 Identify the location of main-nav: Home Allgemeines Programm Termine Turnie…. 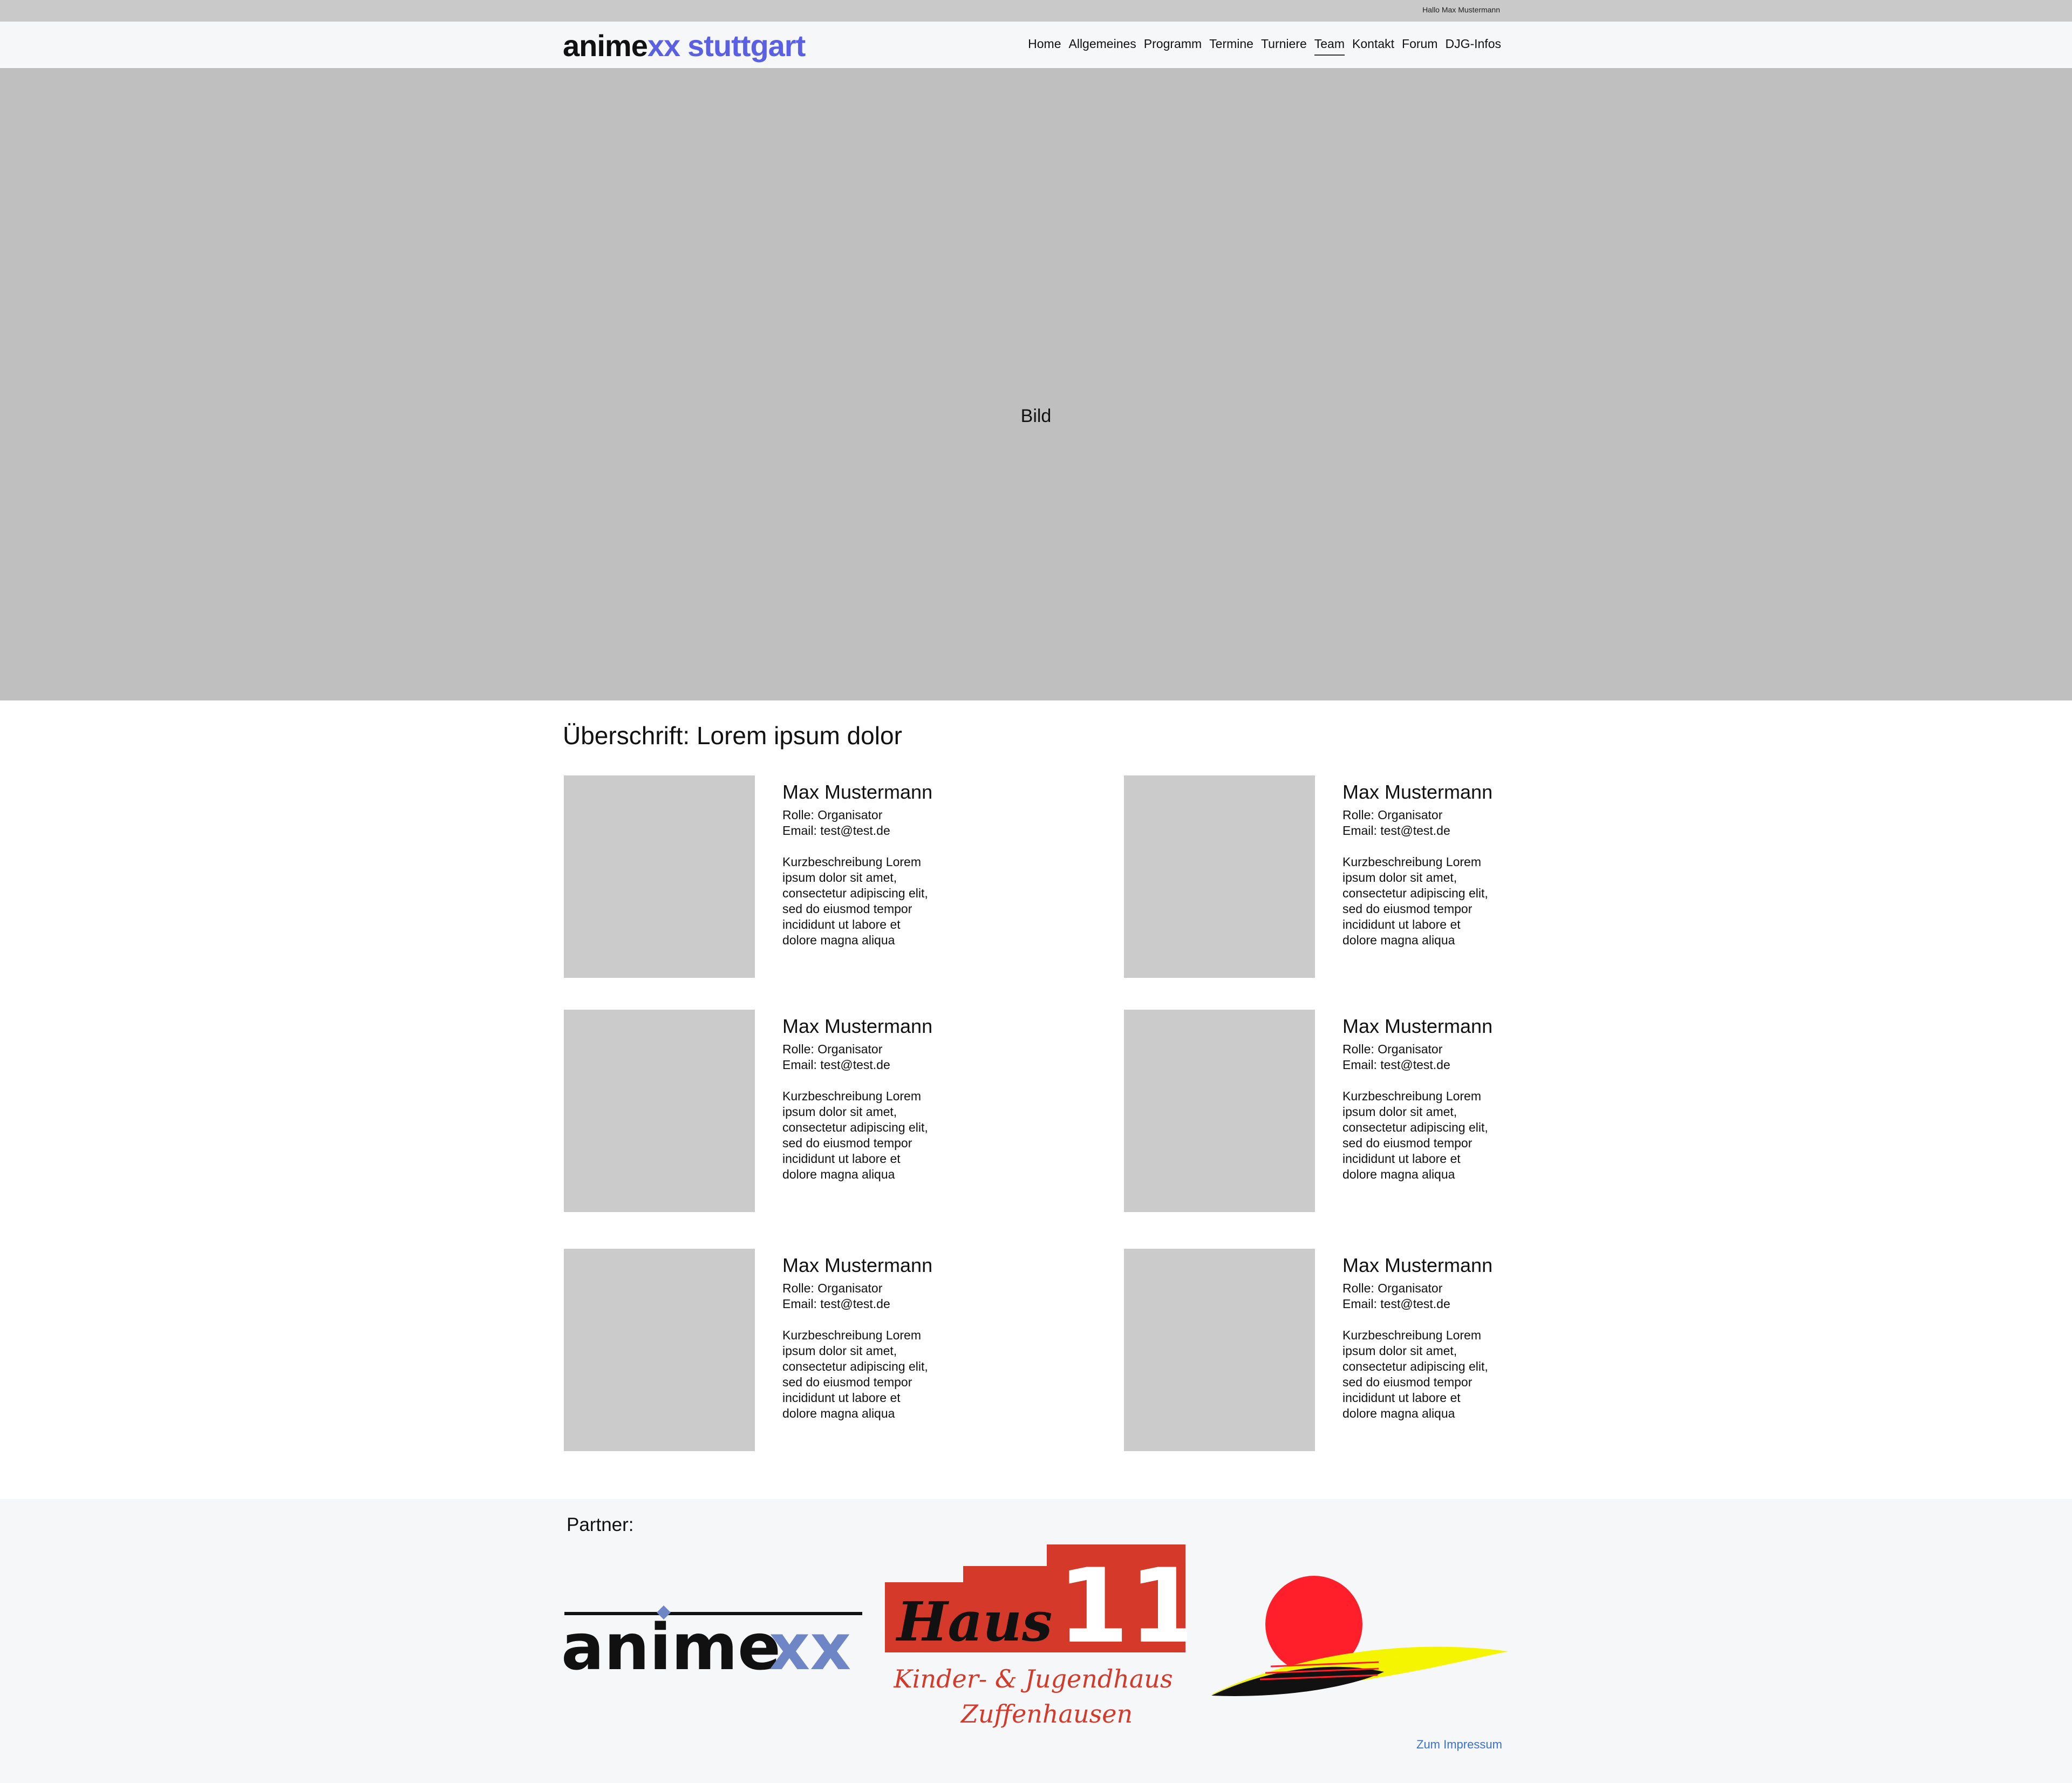
(1264, 47).